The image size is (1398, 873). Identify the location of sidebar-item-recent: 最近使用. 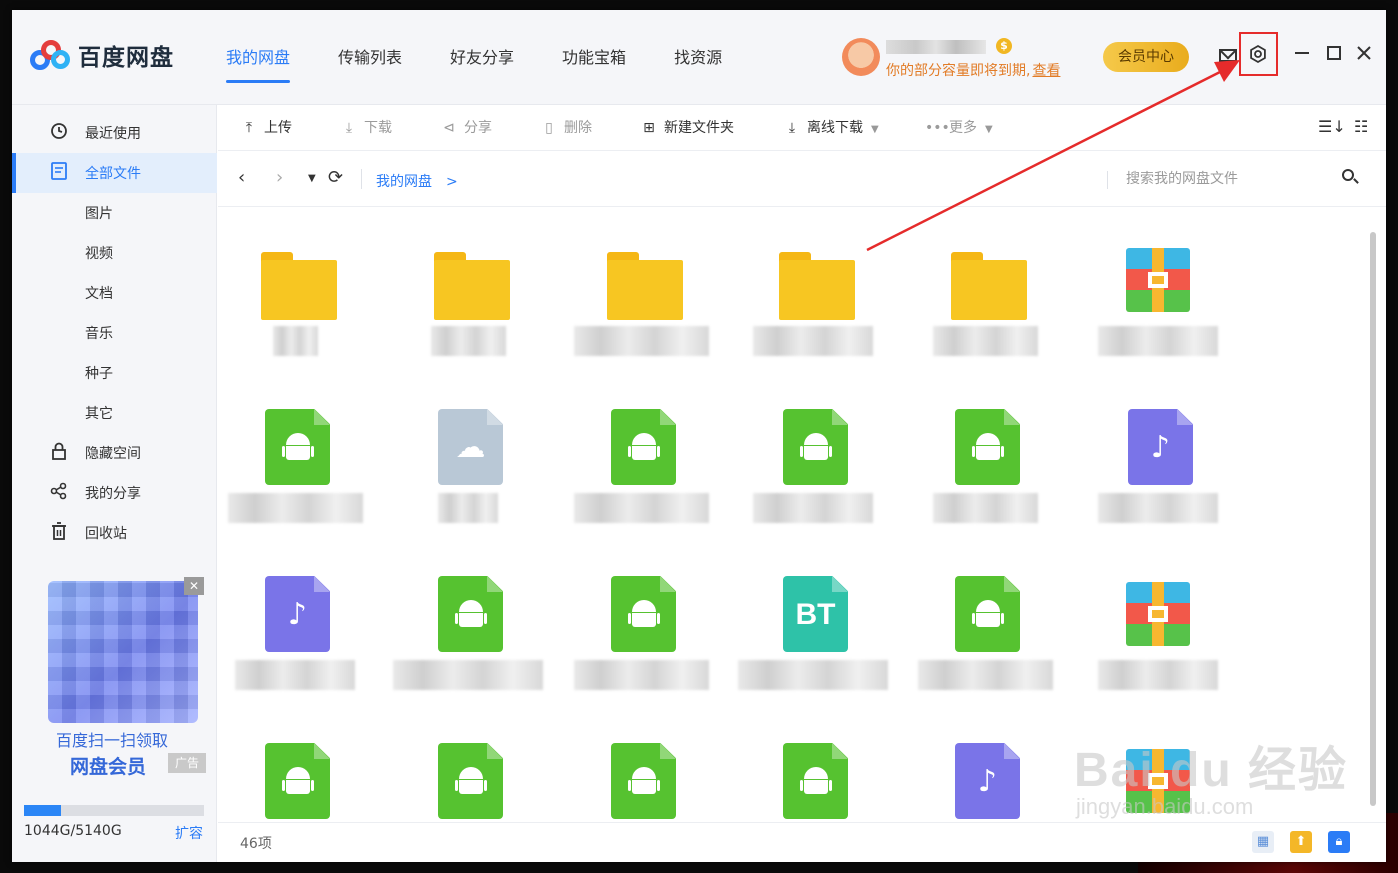
(114, 133).